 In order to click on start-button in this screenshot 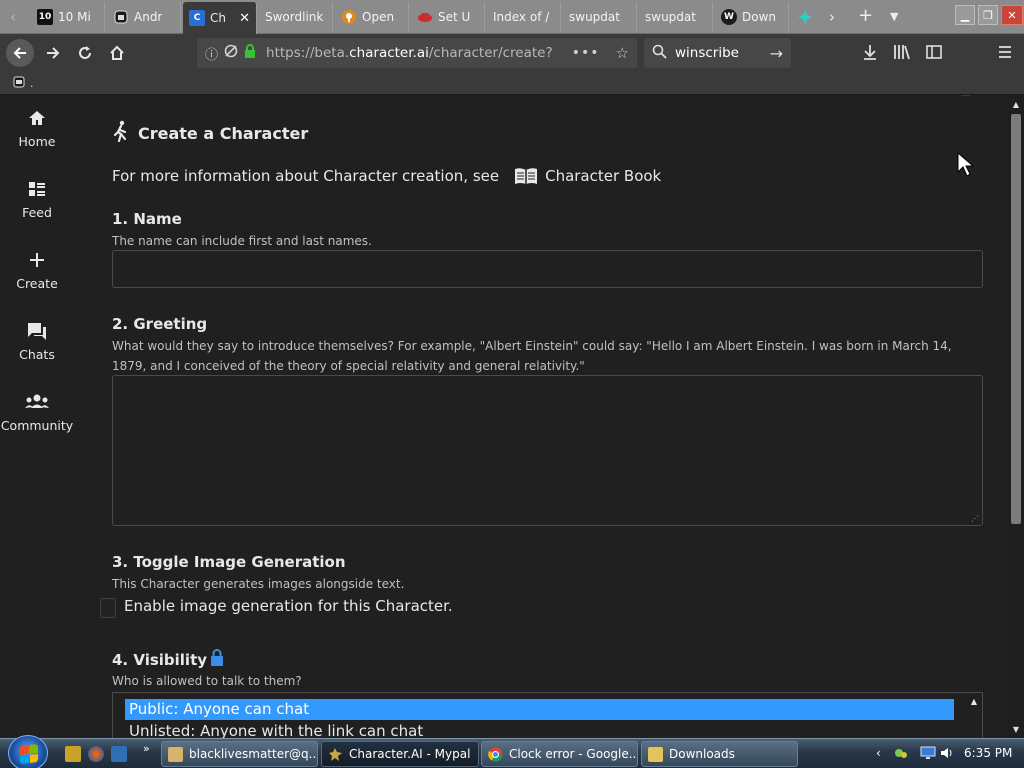, I will do `click(28, 751)`.